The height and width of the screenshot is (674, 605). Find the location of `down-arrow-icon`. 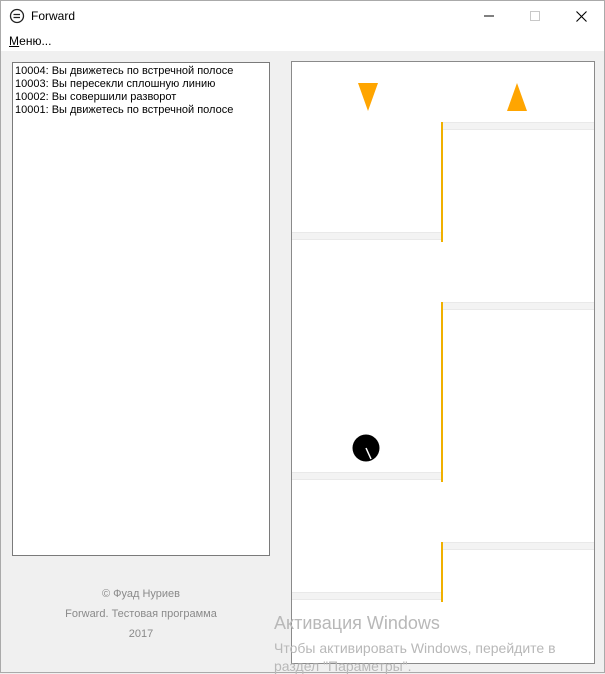

down-arrow-icon is located at coordinates (368, 97).